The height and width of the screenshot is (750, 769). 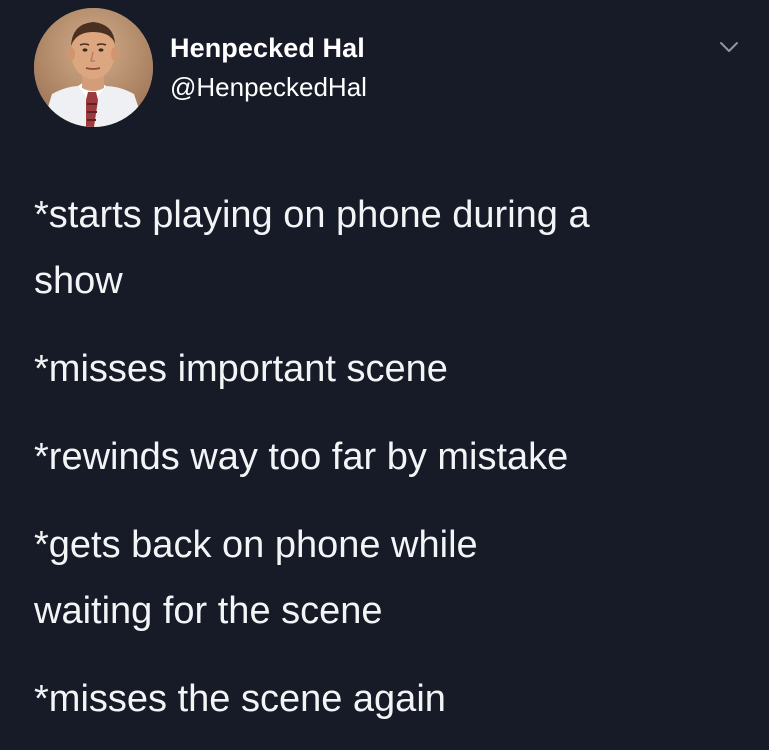 I want to click on tweet-paragraph: *misses important scene, so click(x=394, y=369).